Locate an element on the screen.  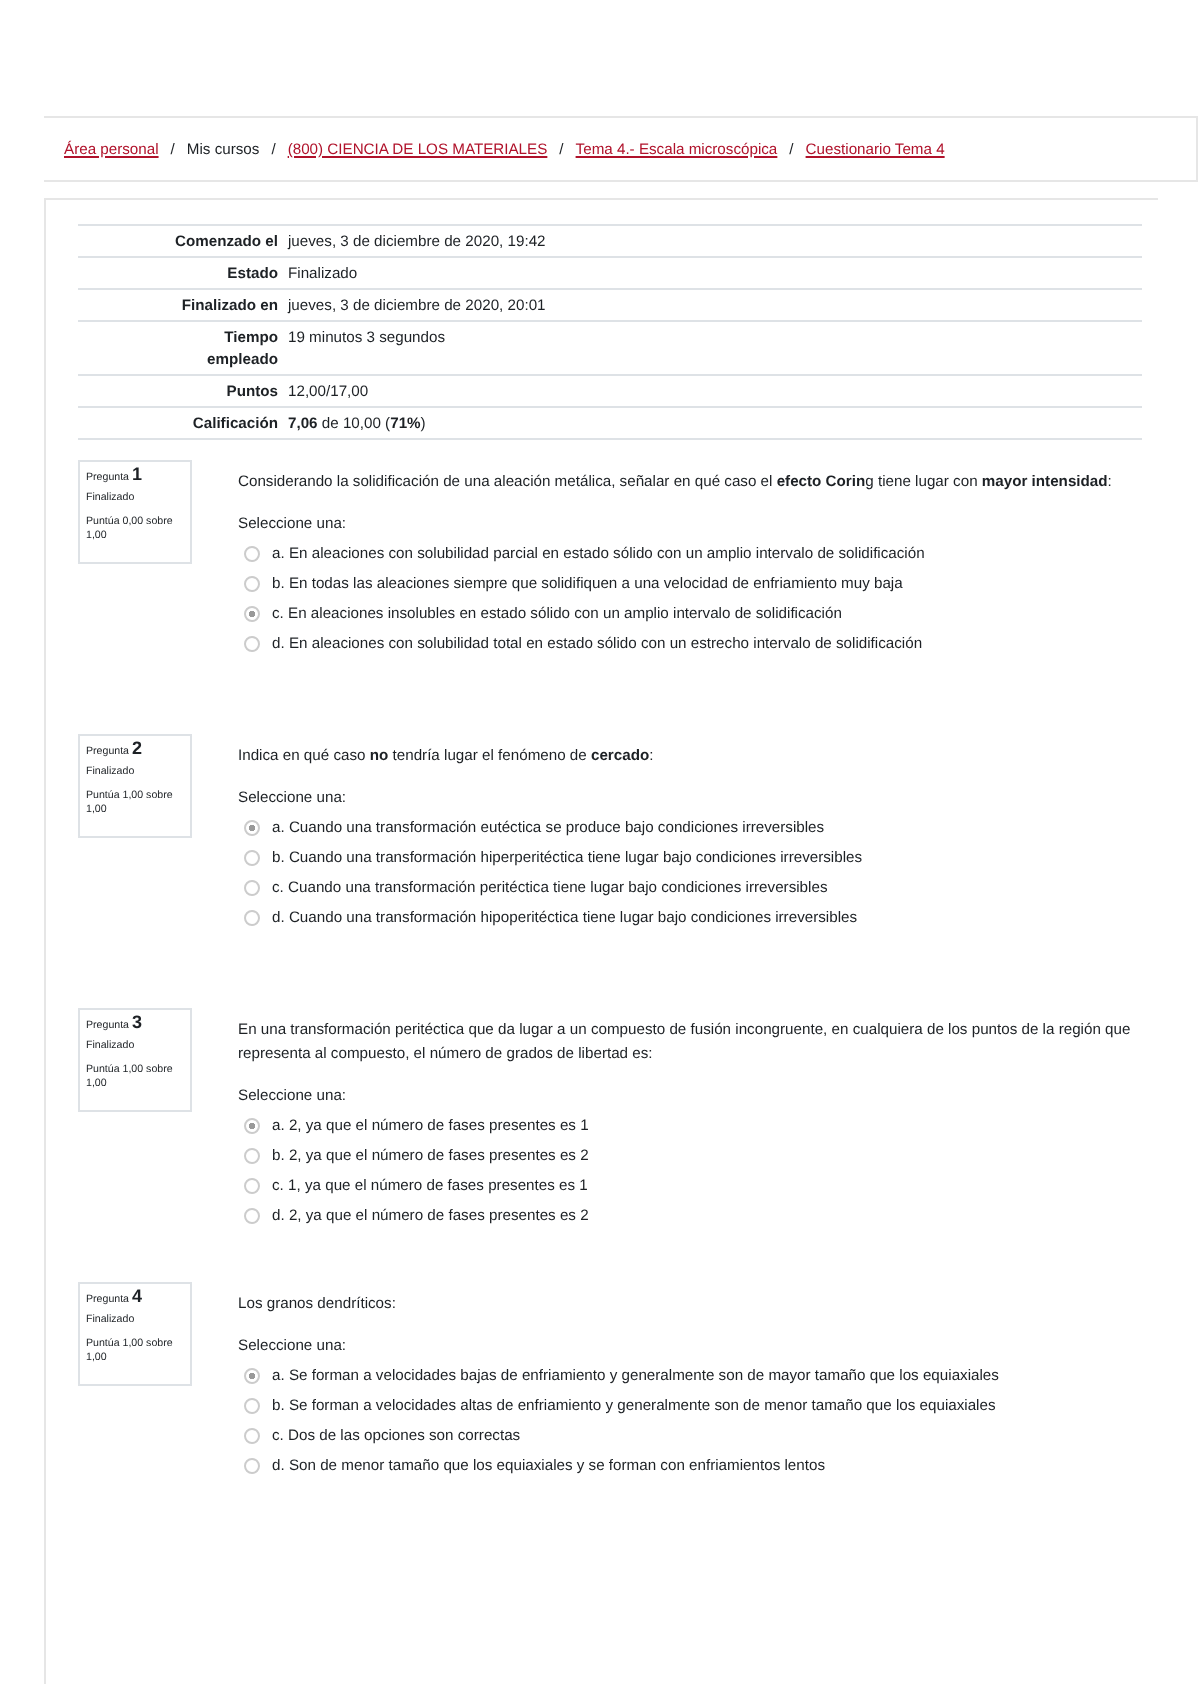
question-number: 1 is located at coordinates (136, 474).